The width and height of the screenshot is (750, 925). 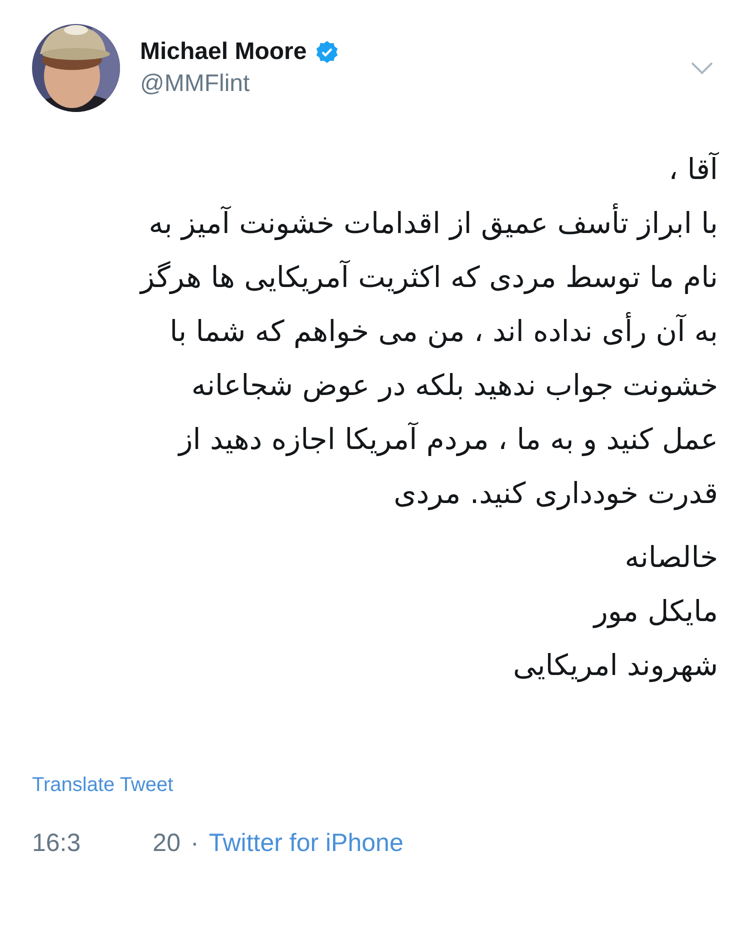 What do you see at coordinates (615, 665) in the screenshot?
I see `tweet-text-line: شهروند امریکایی` at bounding box center [615, 665].